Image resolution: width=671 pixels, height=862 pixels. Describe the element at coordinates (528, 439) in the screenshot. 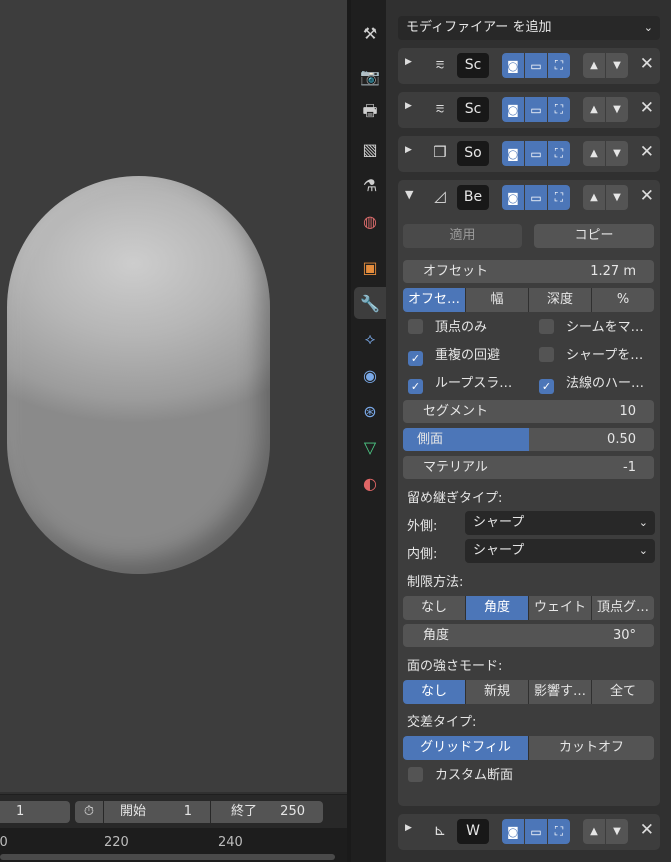

I see `profile-slider: 側面 0.50` at that location.